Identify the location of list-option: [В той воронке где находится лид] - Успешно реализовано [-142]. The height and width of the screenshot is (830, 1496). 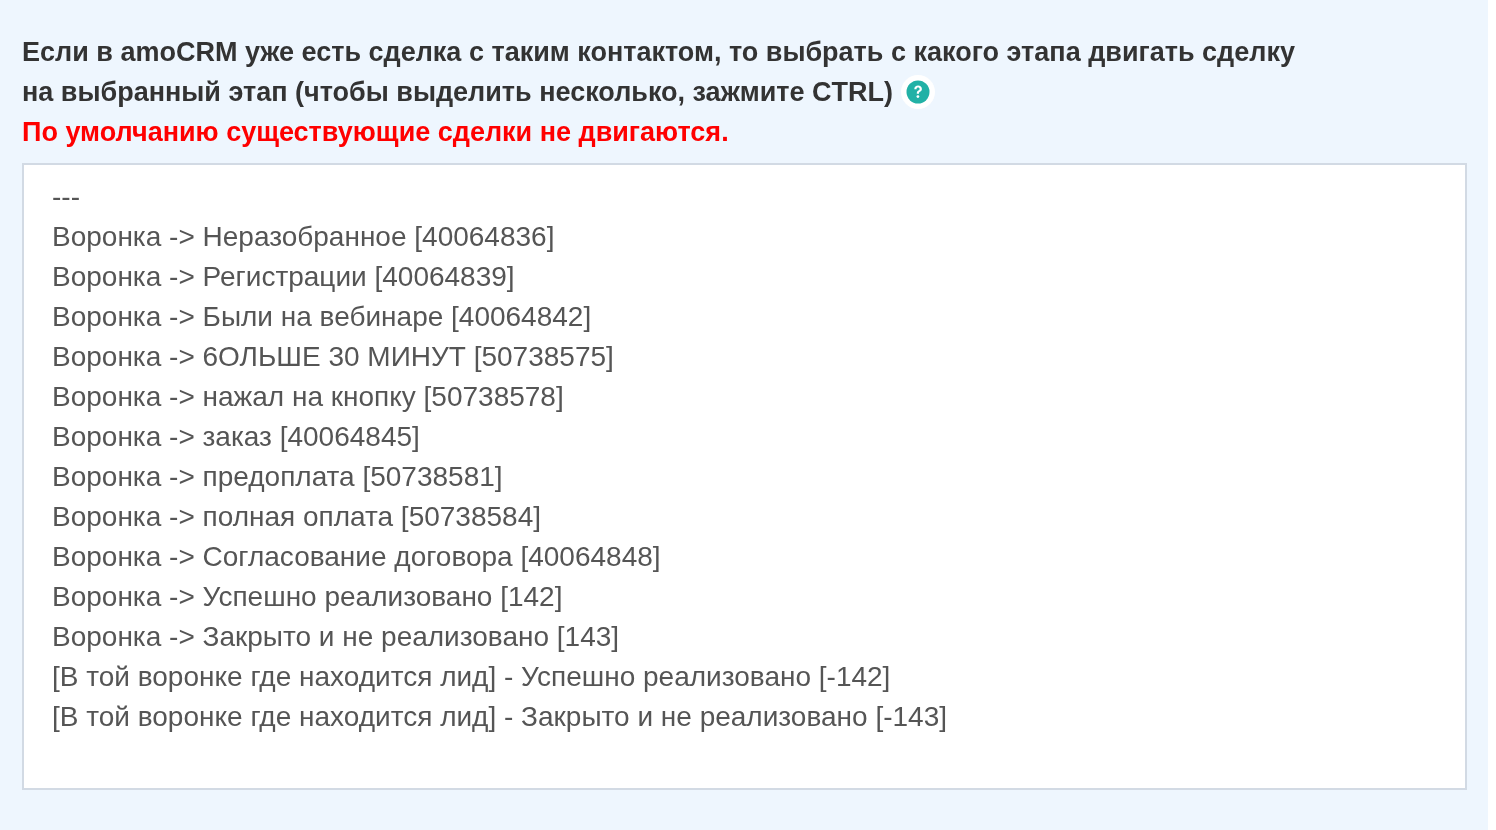
(471, 677).